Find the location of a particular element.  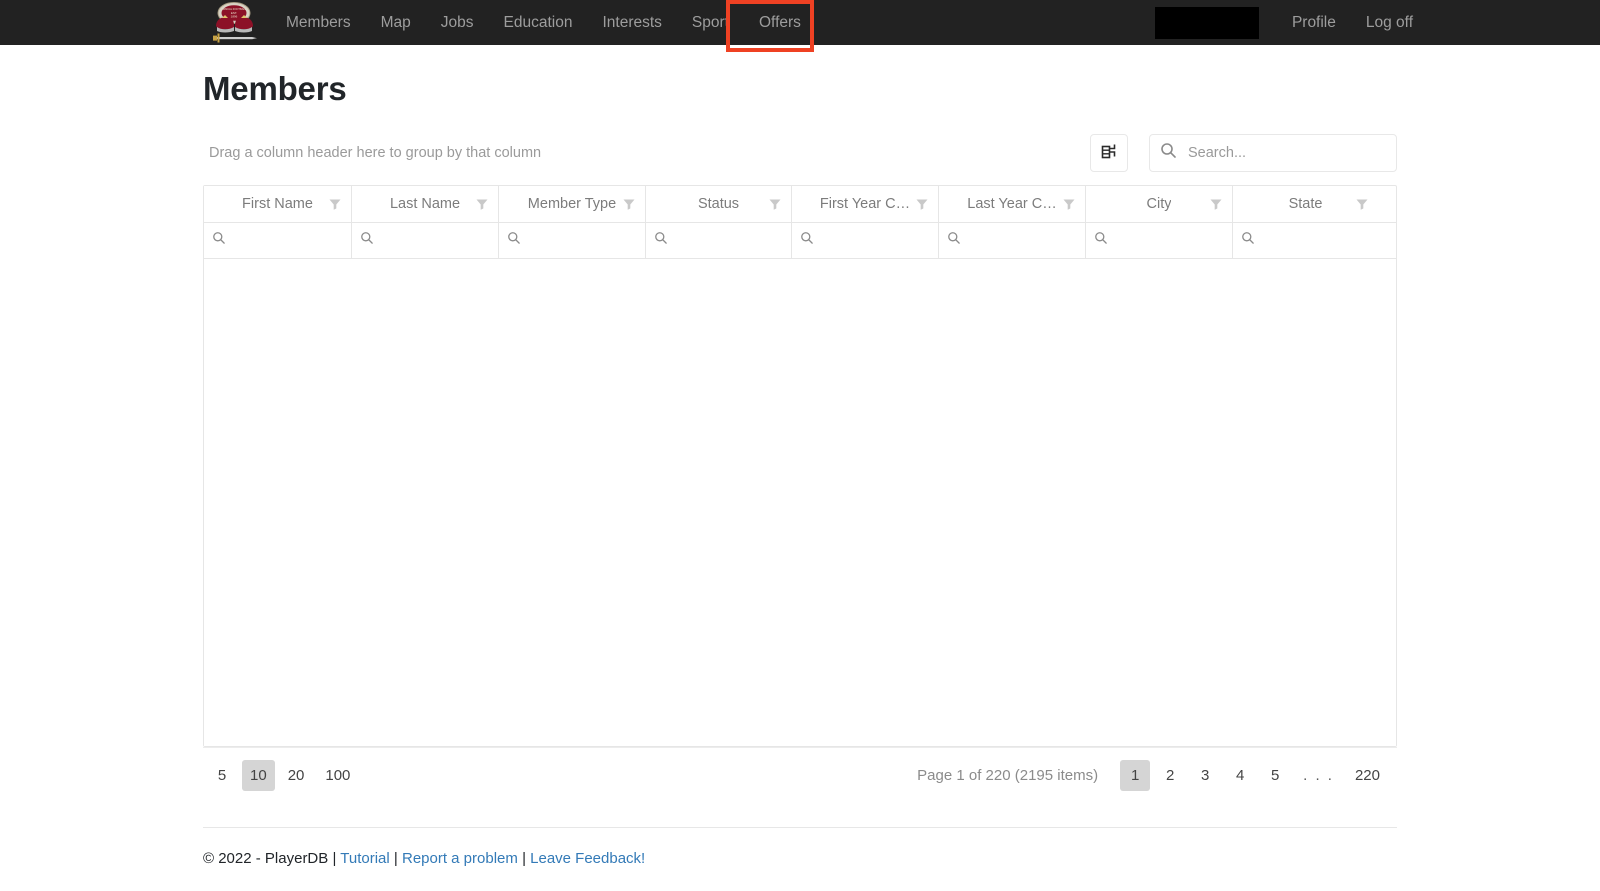

nav-link-education: Education is located at coordinates (538, 22).